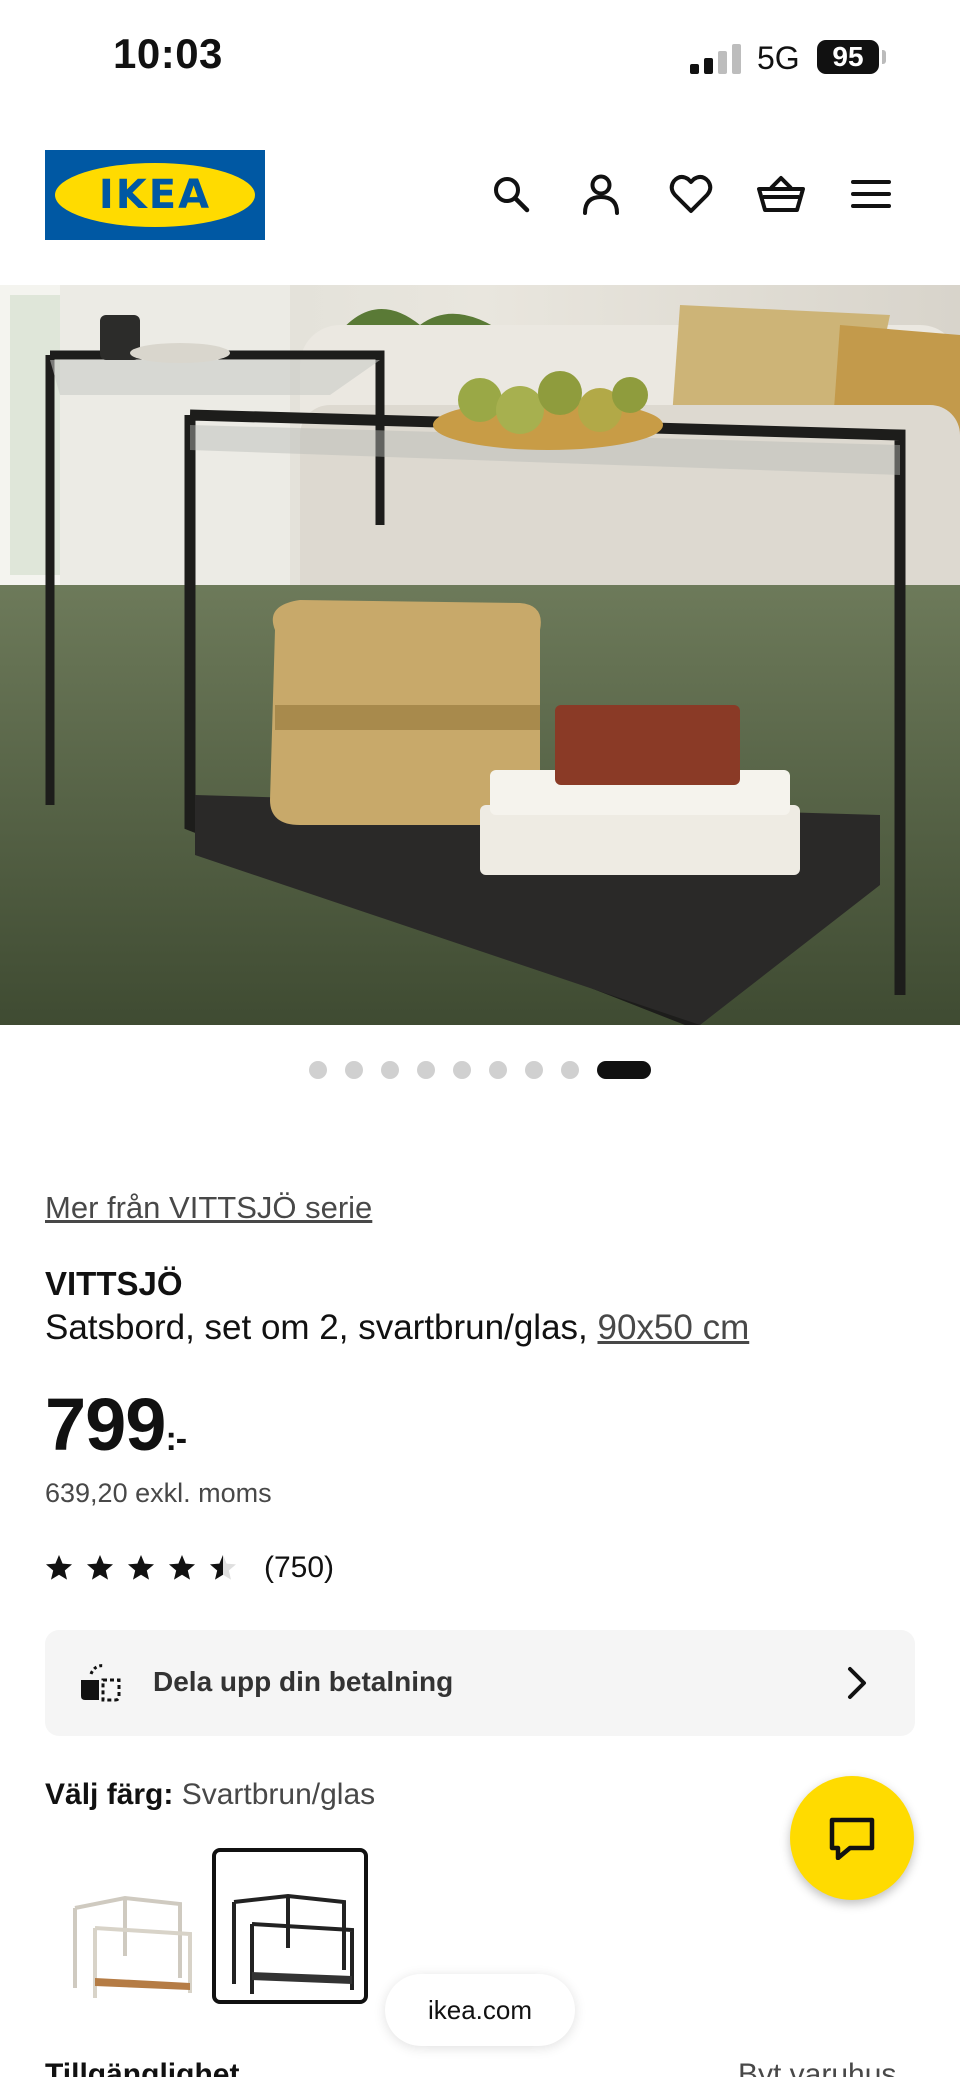 This screenshot has height=2077, width=960. I want to click on battery-tip, so click(884, 57).